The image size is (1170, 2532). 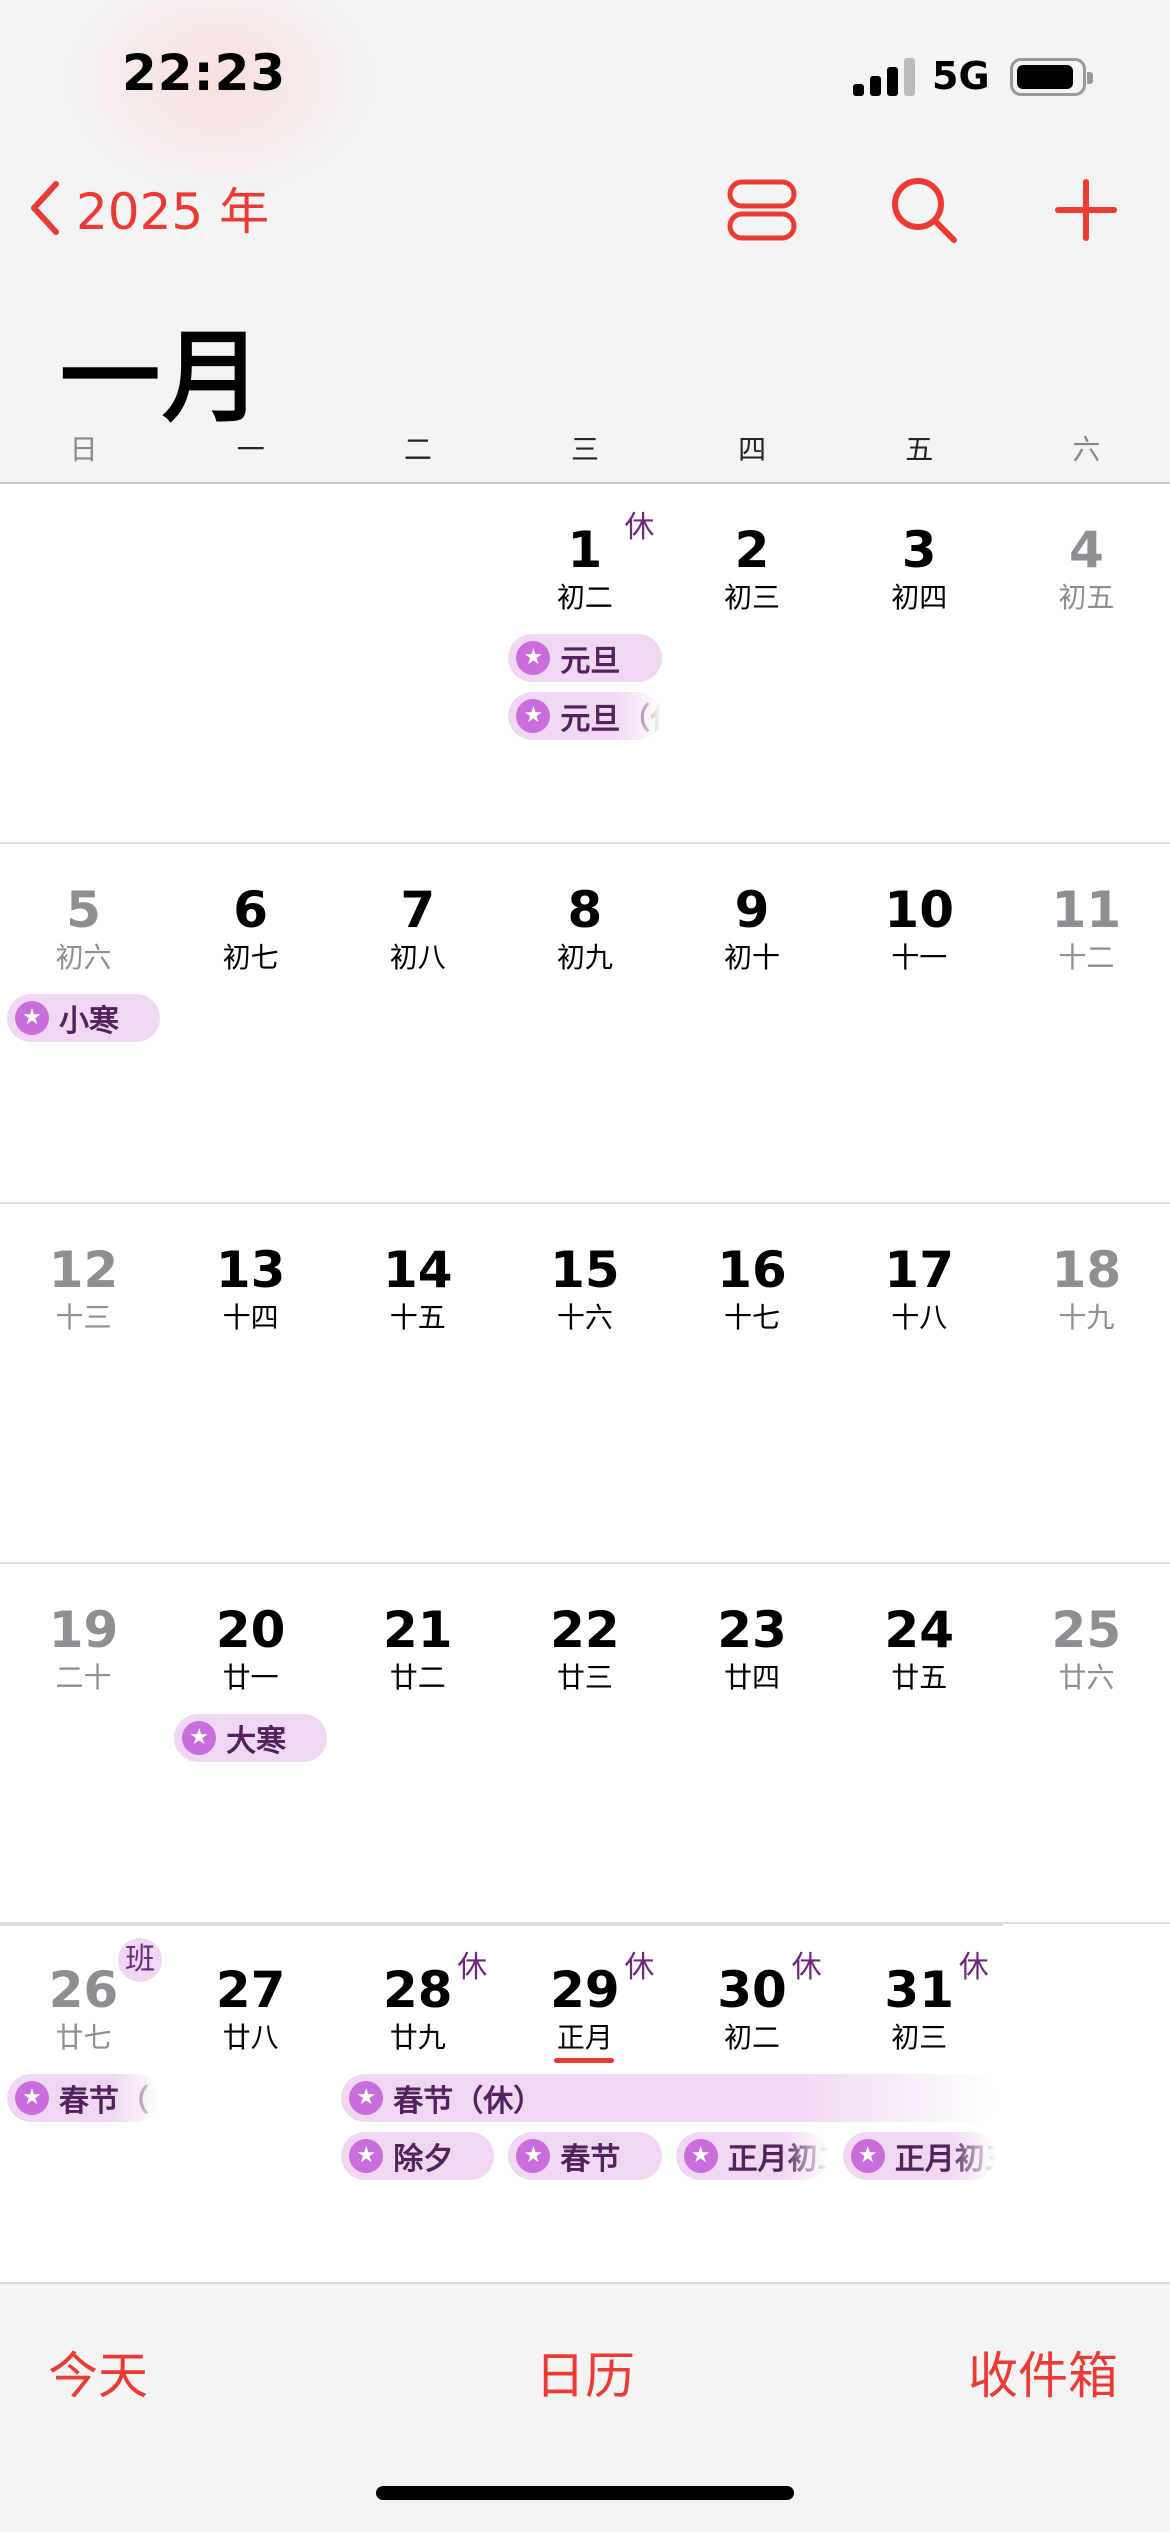 What do you see at coordinates (752, 957) in the screenshot?
I see `lunar-date: 初十` at bounding box center [752, 957].